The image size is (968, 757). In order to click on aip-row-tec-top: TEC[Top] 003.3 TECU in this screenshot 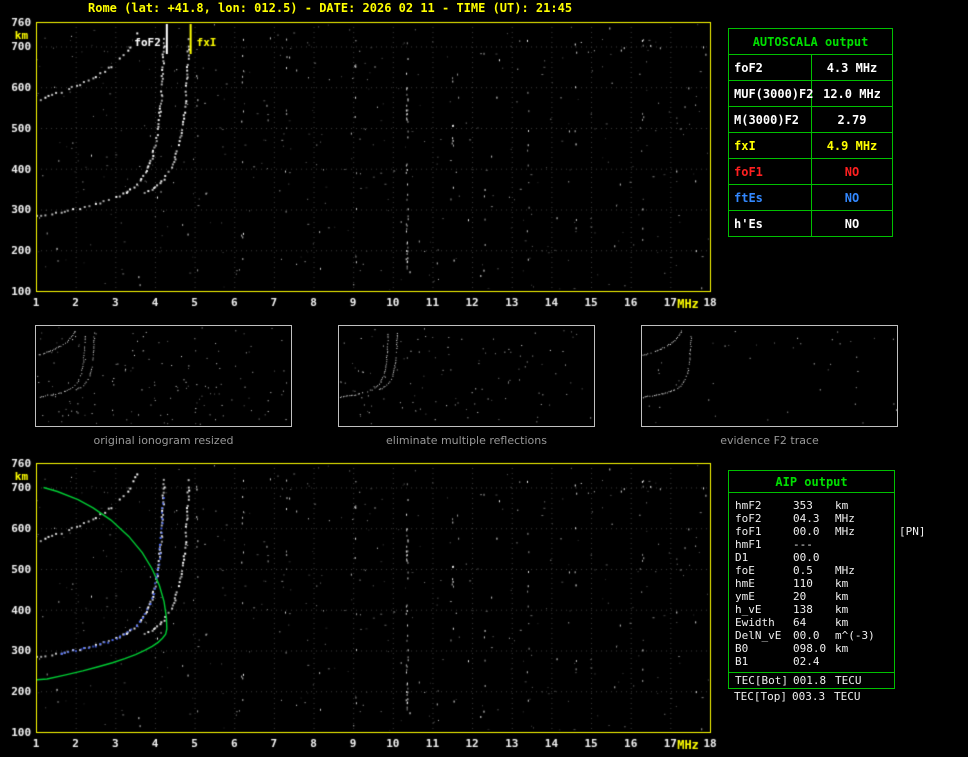, I will do `click(810, 697)`.